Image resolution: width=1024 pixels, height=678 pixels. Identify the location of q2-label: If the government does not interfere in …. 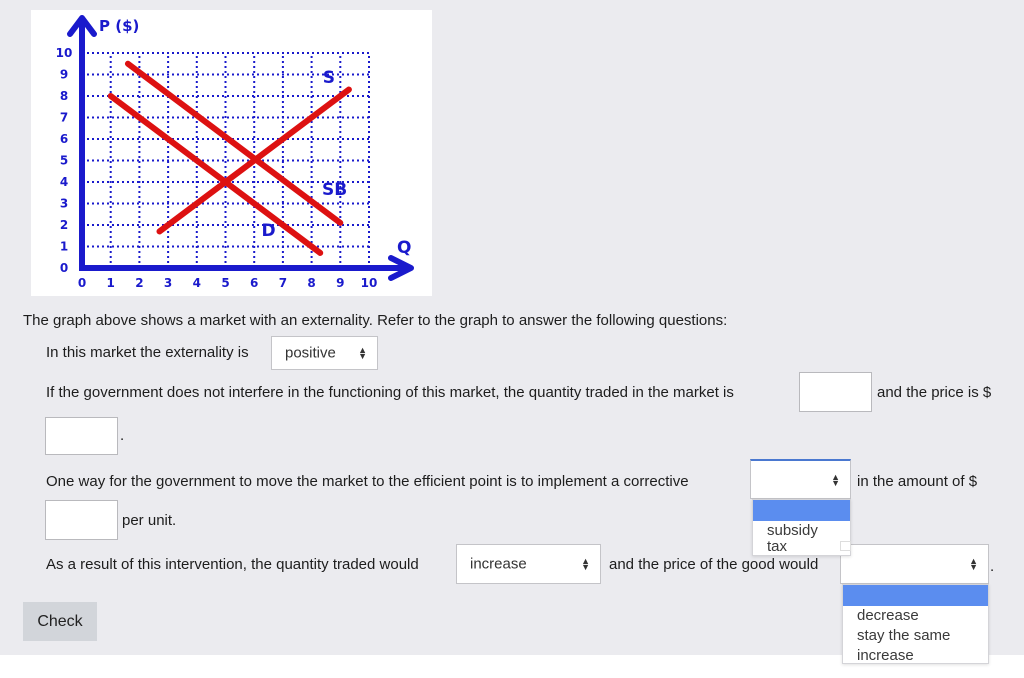
(390, 392).